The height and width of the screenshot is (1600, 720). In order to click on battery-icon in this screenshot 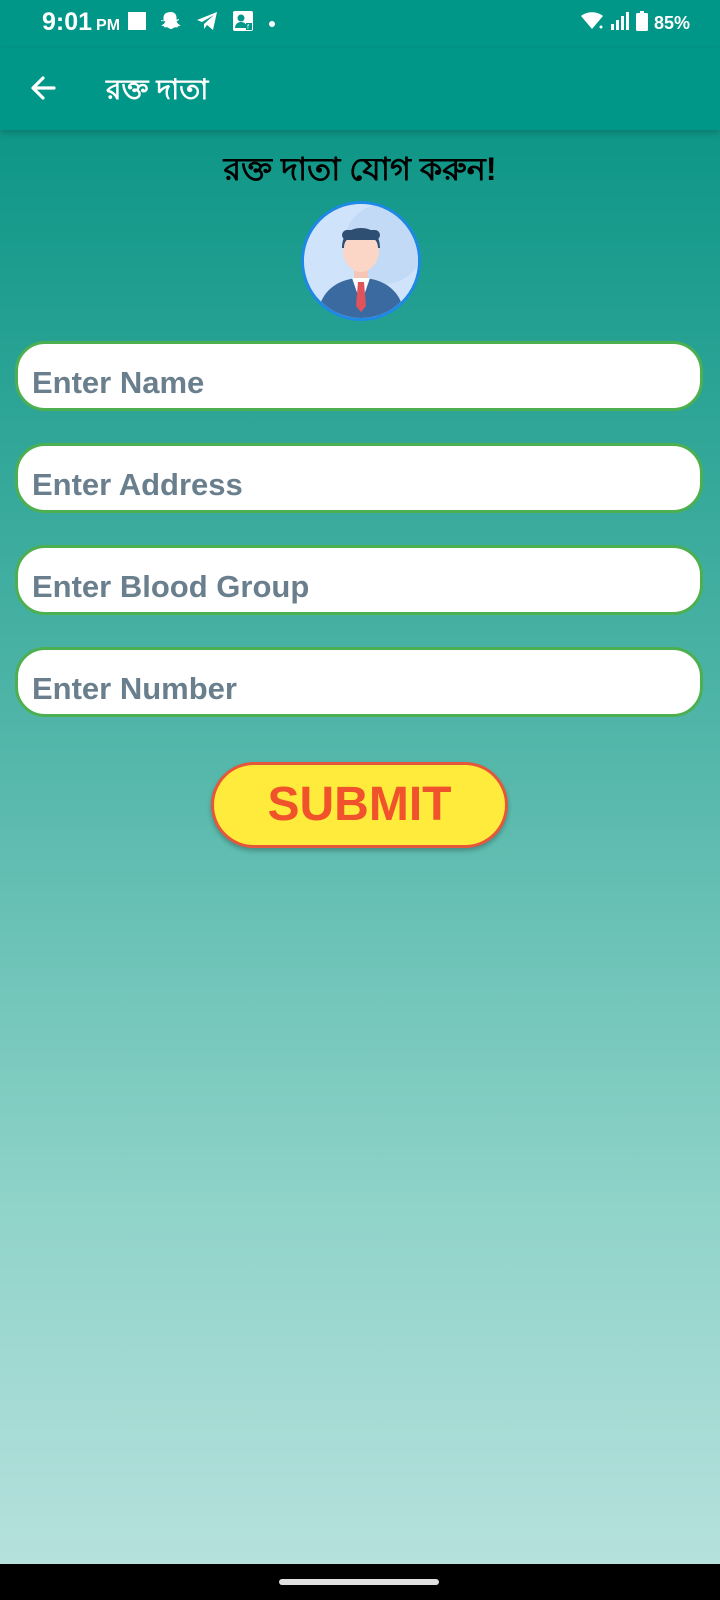, I will do `click(641, 23)`.